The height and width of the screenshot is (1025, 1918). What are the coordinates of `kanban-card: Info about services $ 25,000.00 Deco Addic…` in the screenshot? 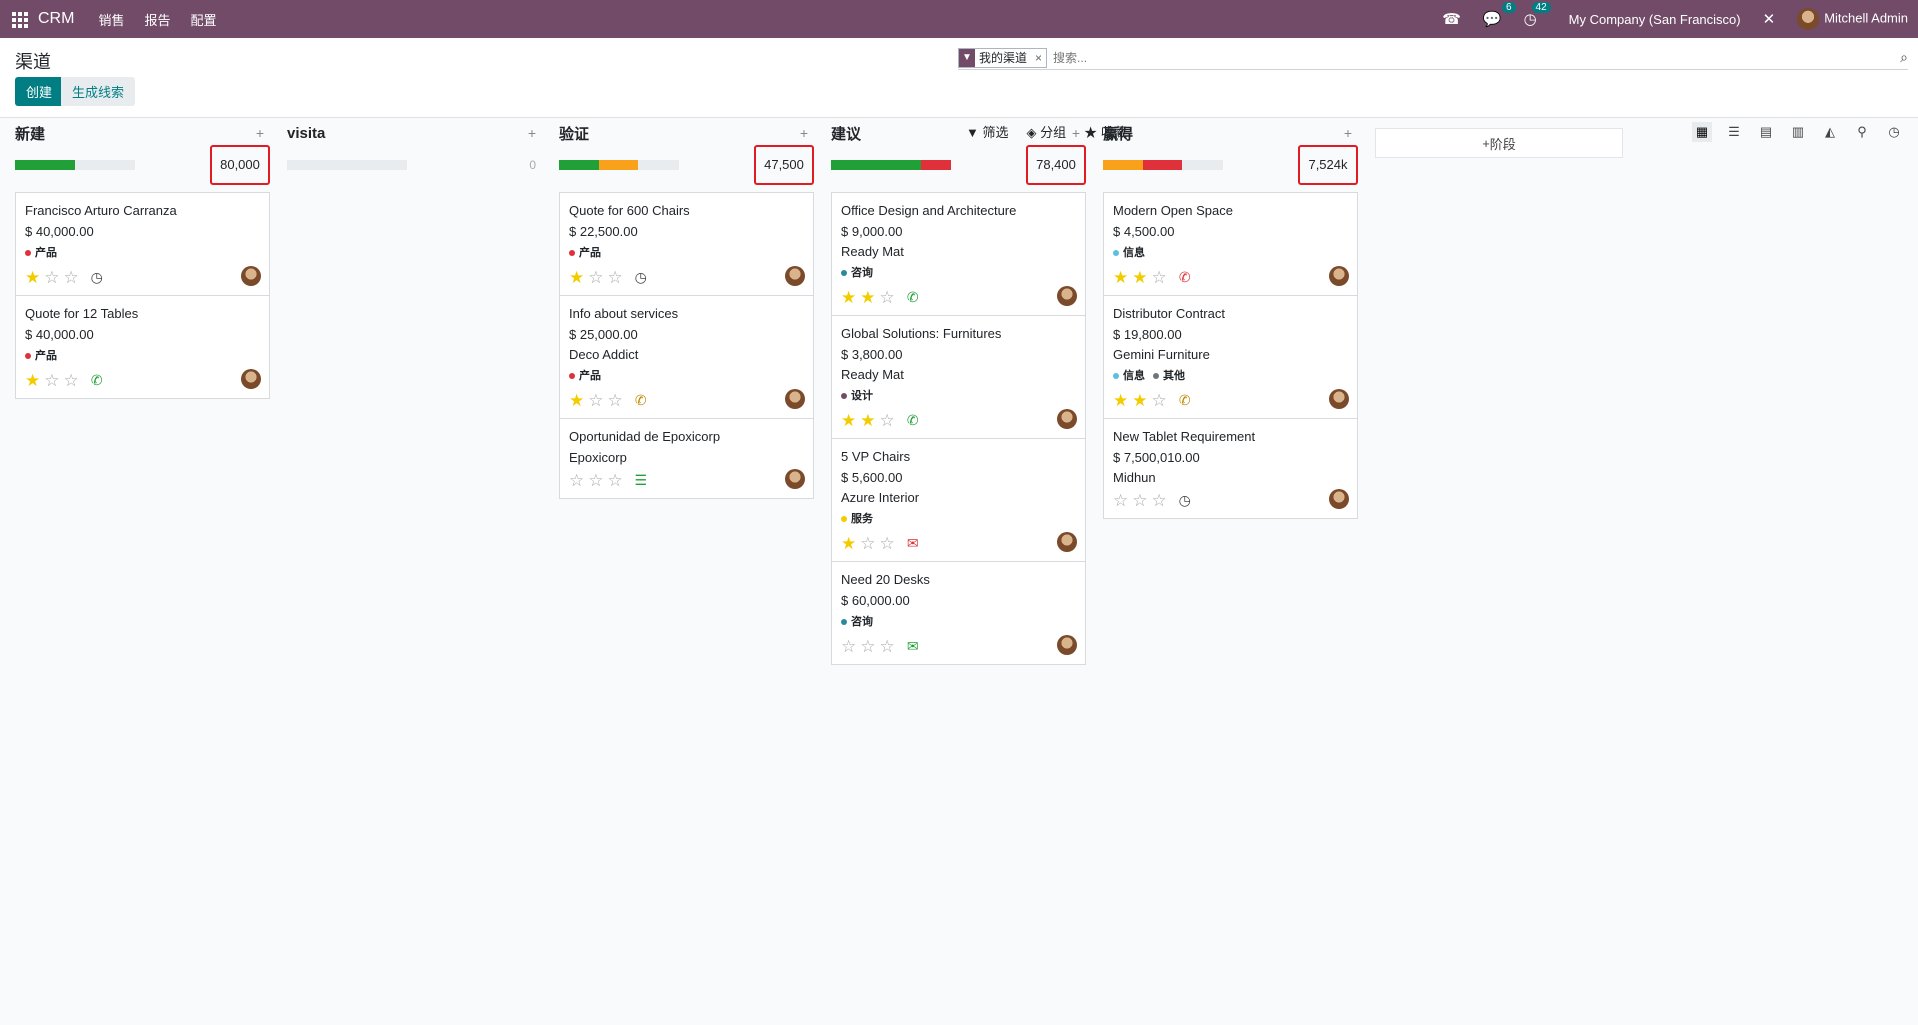 It's located at (686, 357).